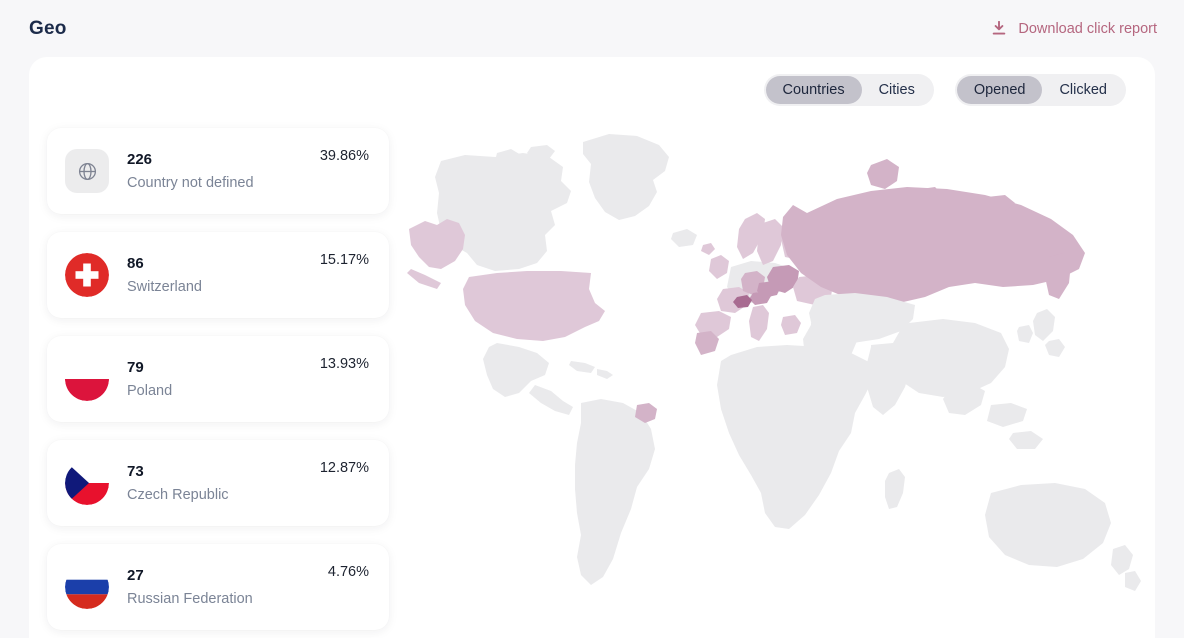 The width and height of the screenshot is (1184, 638). What do you see at coordinates (1087, 28) in the screenshot?
I see `download-link-label: Download click report` at bounding box center [1087, 28].